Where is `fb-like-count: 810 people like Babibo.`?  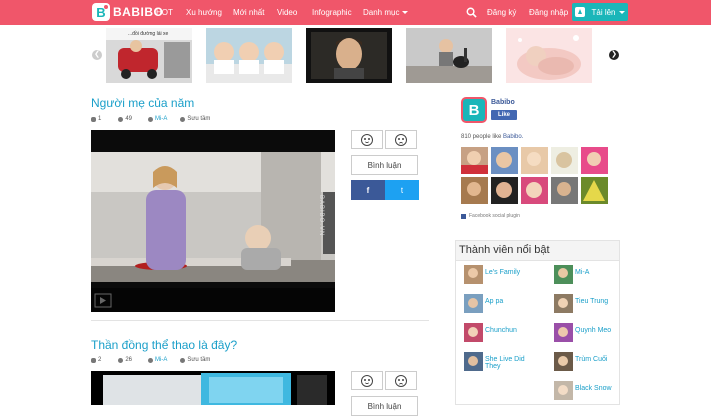
fb-like-count: 810 people like Babibo. is located at coordinates (492, 137).